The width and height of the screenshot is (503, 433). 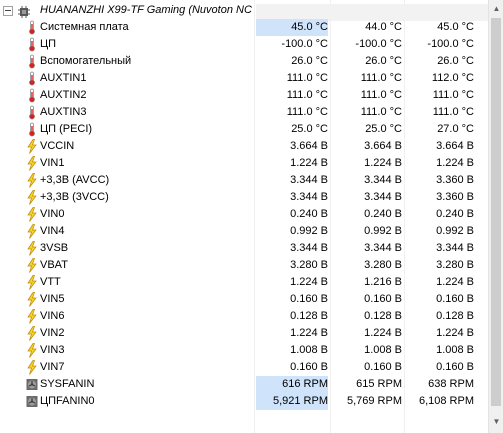 I want to click on table-row: VTT 1.224 В 1.216 В 1.224 В, so click(x=244, y=282).